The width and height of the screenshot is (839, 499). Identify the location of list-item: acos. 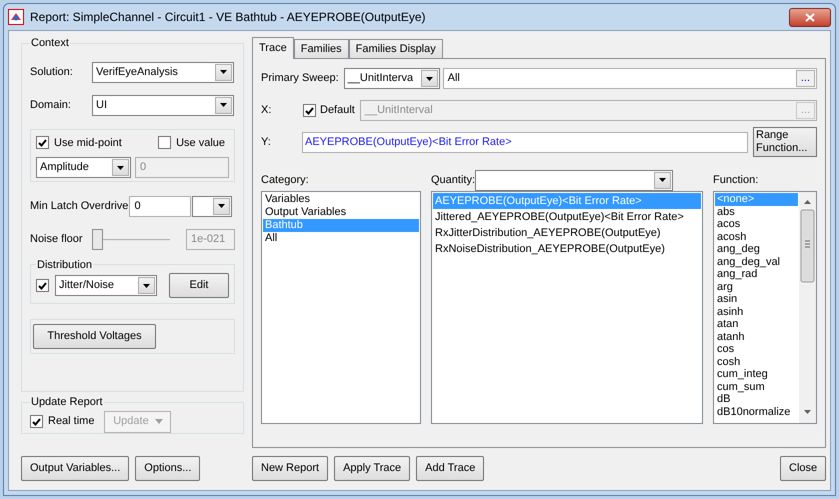
(756, 224).